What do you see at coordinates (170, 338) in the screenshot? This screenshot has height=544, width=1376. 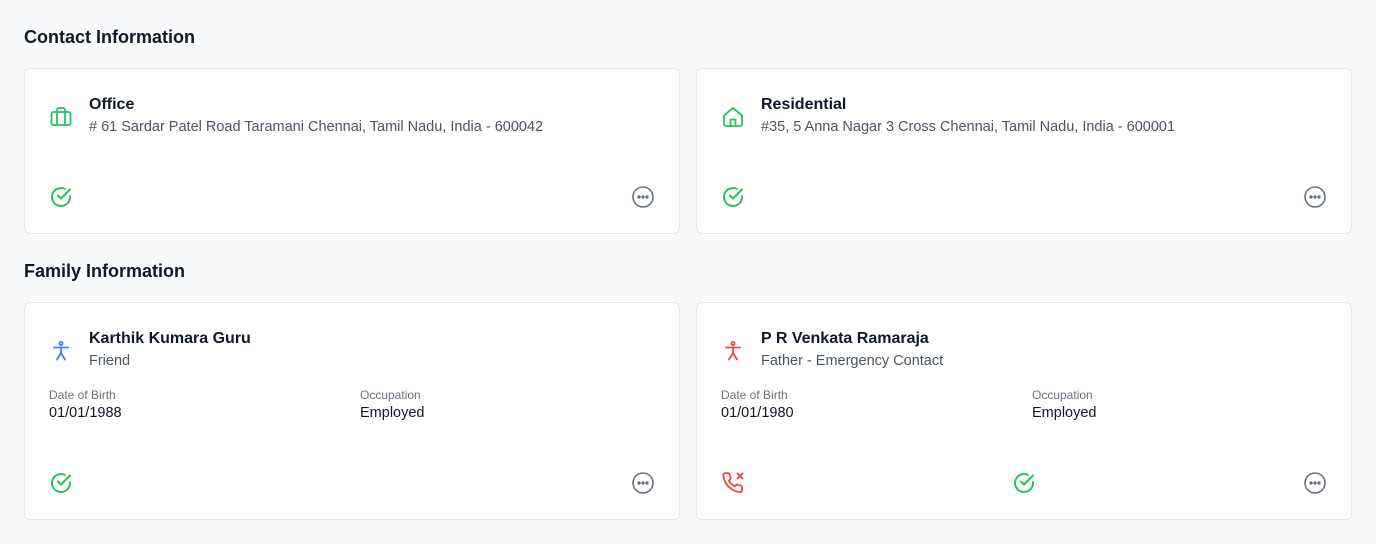 I see `member-name: Karthik Kumara Guru` at bounding box center [170, 338].